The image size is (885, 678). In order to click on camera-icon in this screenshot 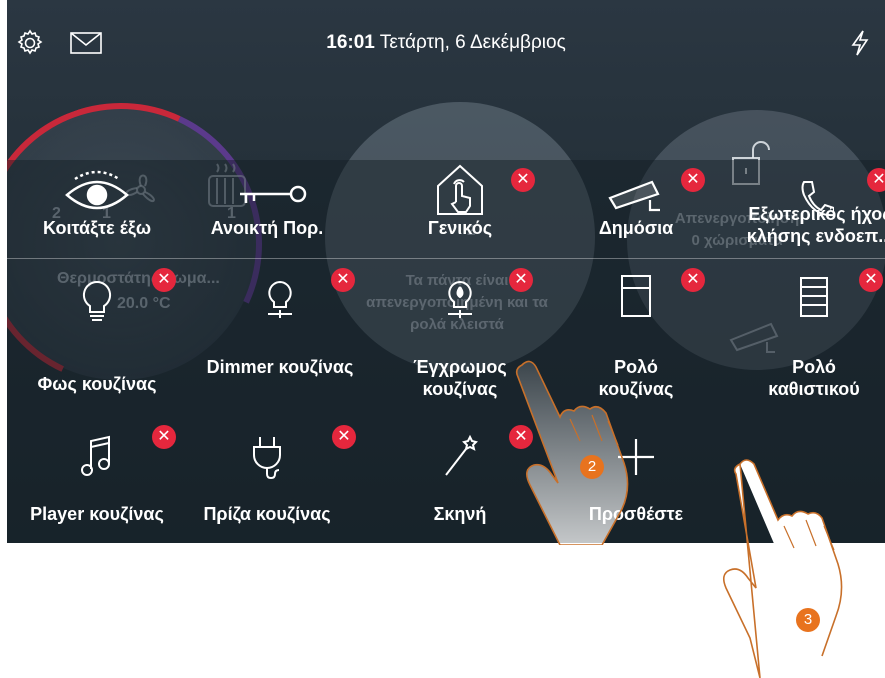, I will do `click(634, 196)`.